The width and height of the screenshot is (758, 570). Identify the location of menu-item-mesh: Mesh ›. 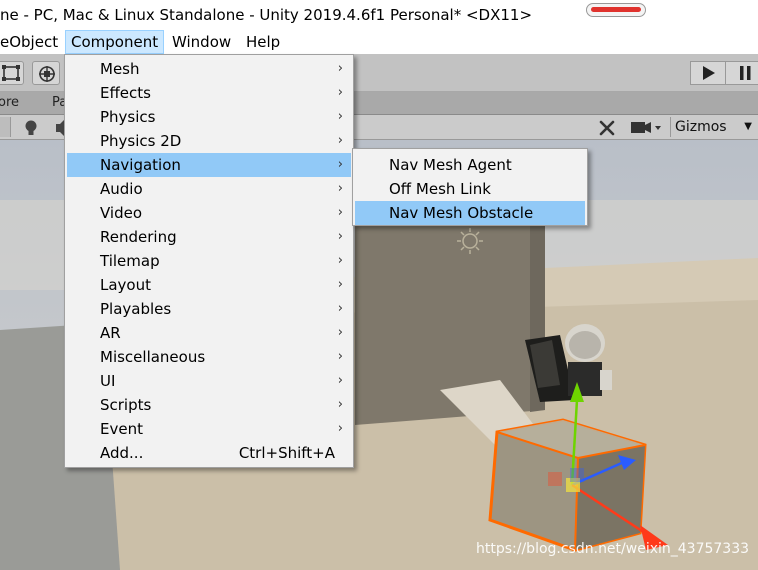
(209, 69).